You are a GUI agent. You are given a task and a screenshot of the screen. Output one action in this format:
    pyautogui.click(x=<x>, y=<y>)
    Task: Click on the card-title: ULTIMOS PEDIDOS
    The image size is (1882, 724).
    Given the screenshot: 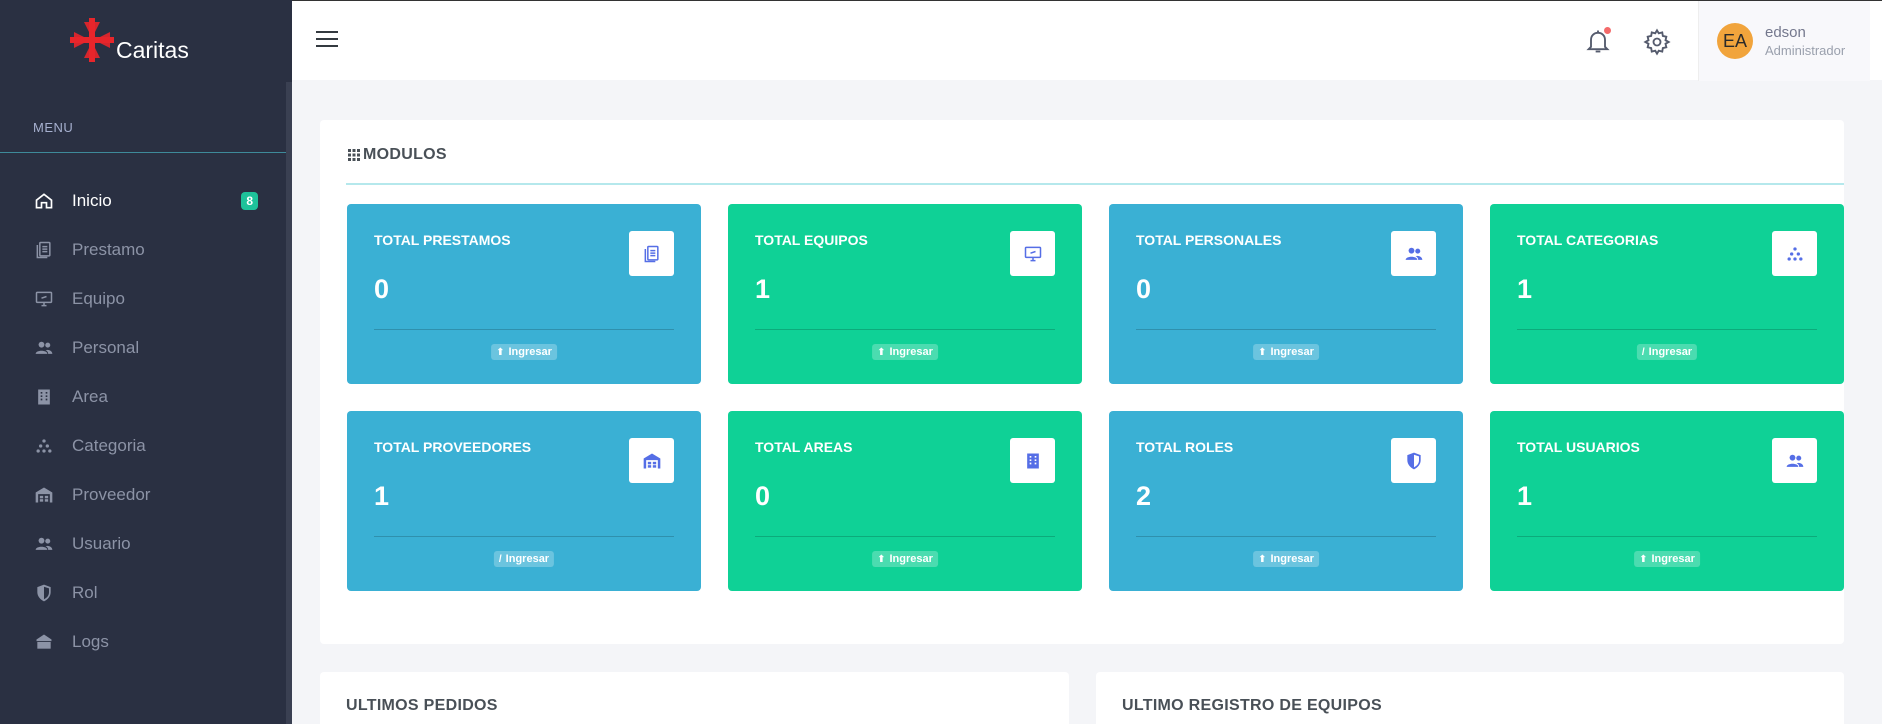 What is the action you would take?
    pyautogui.click(x=422, y=705)
    